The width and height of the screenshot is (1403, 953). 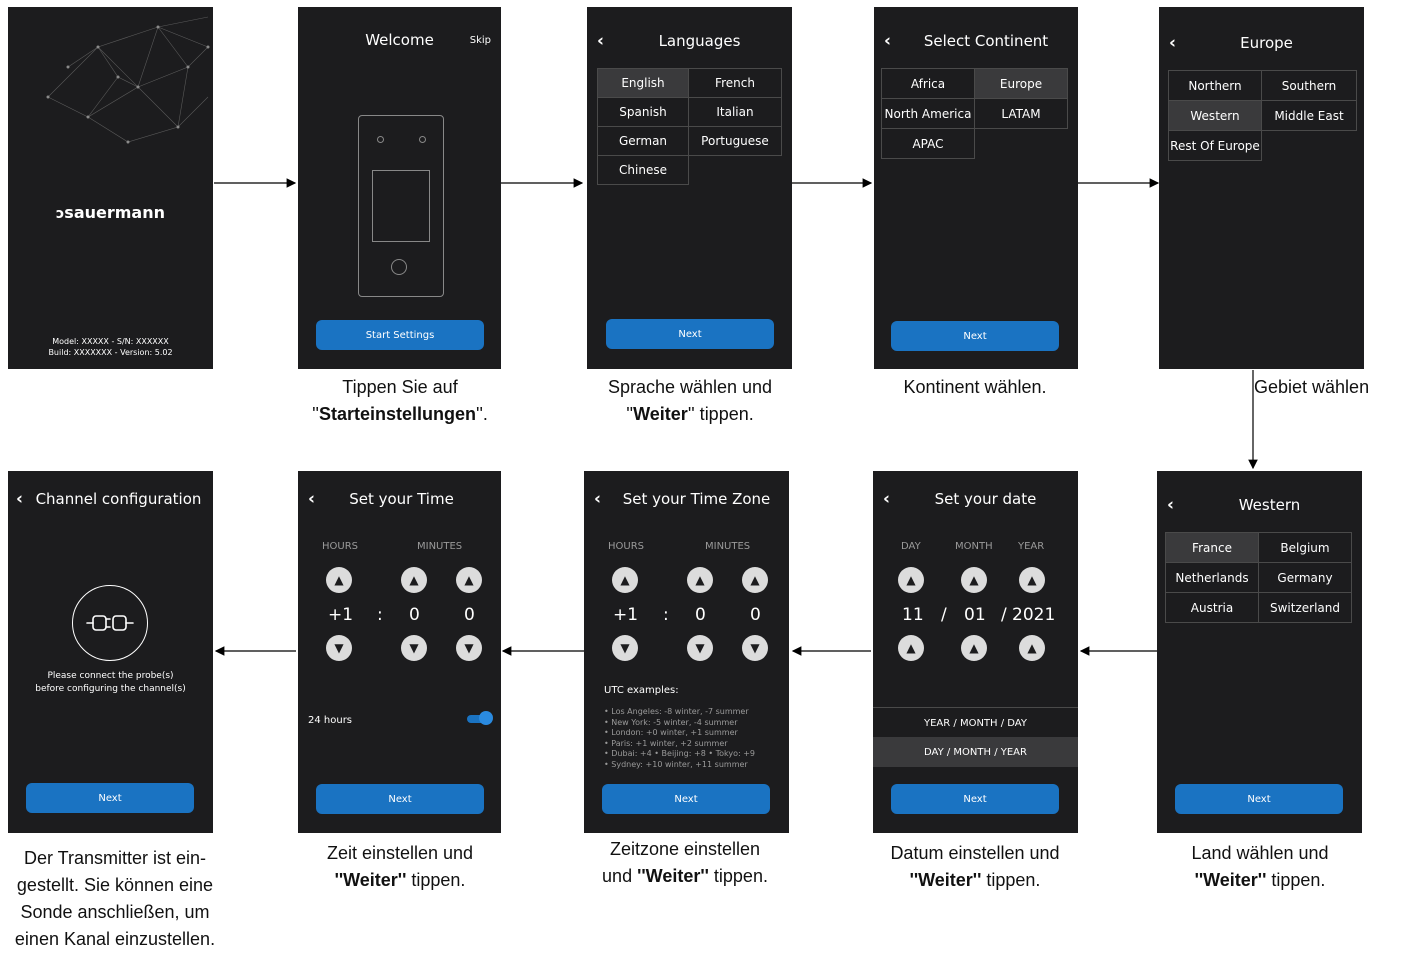 I want to click on model-text: Model: XXXXX - S/N: XXXXXX, so click(x=110, y=341).